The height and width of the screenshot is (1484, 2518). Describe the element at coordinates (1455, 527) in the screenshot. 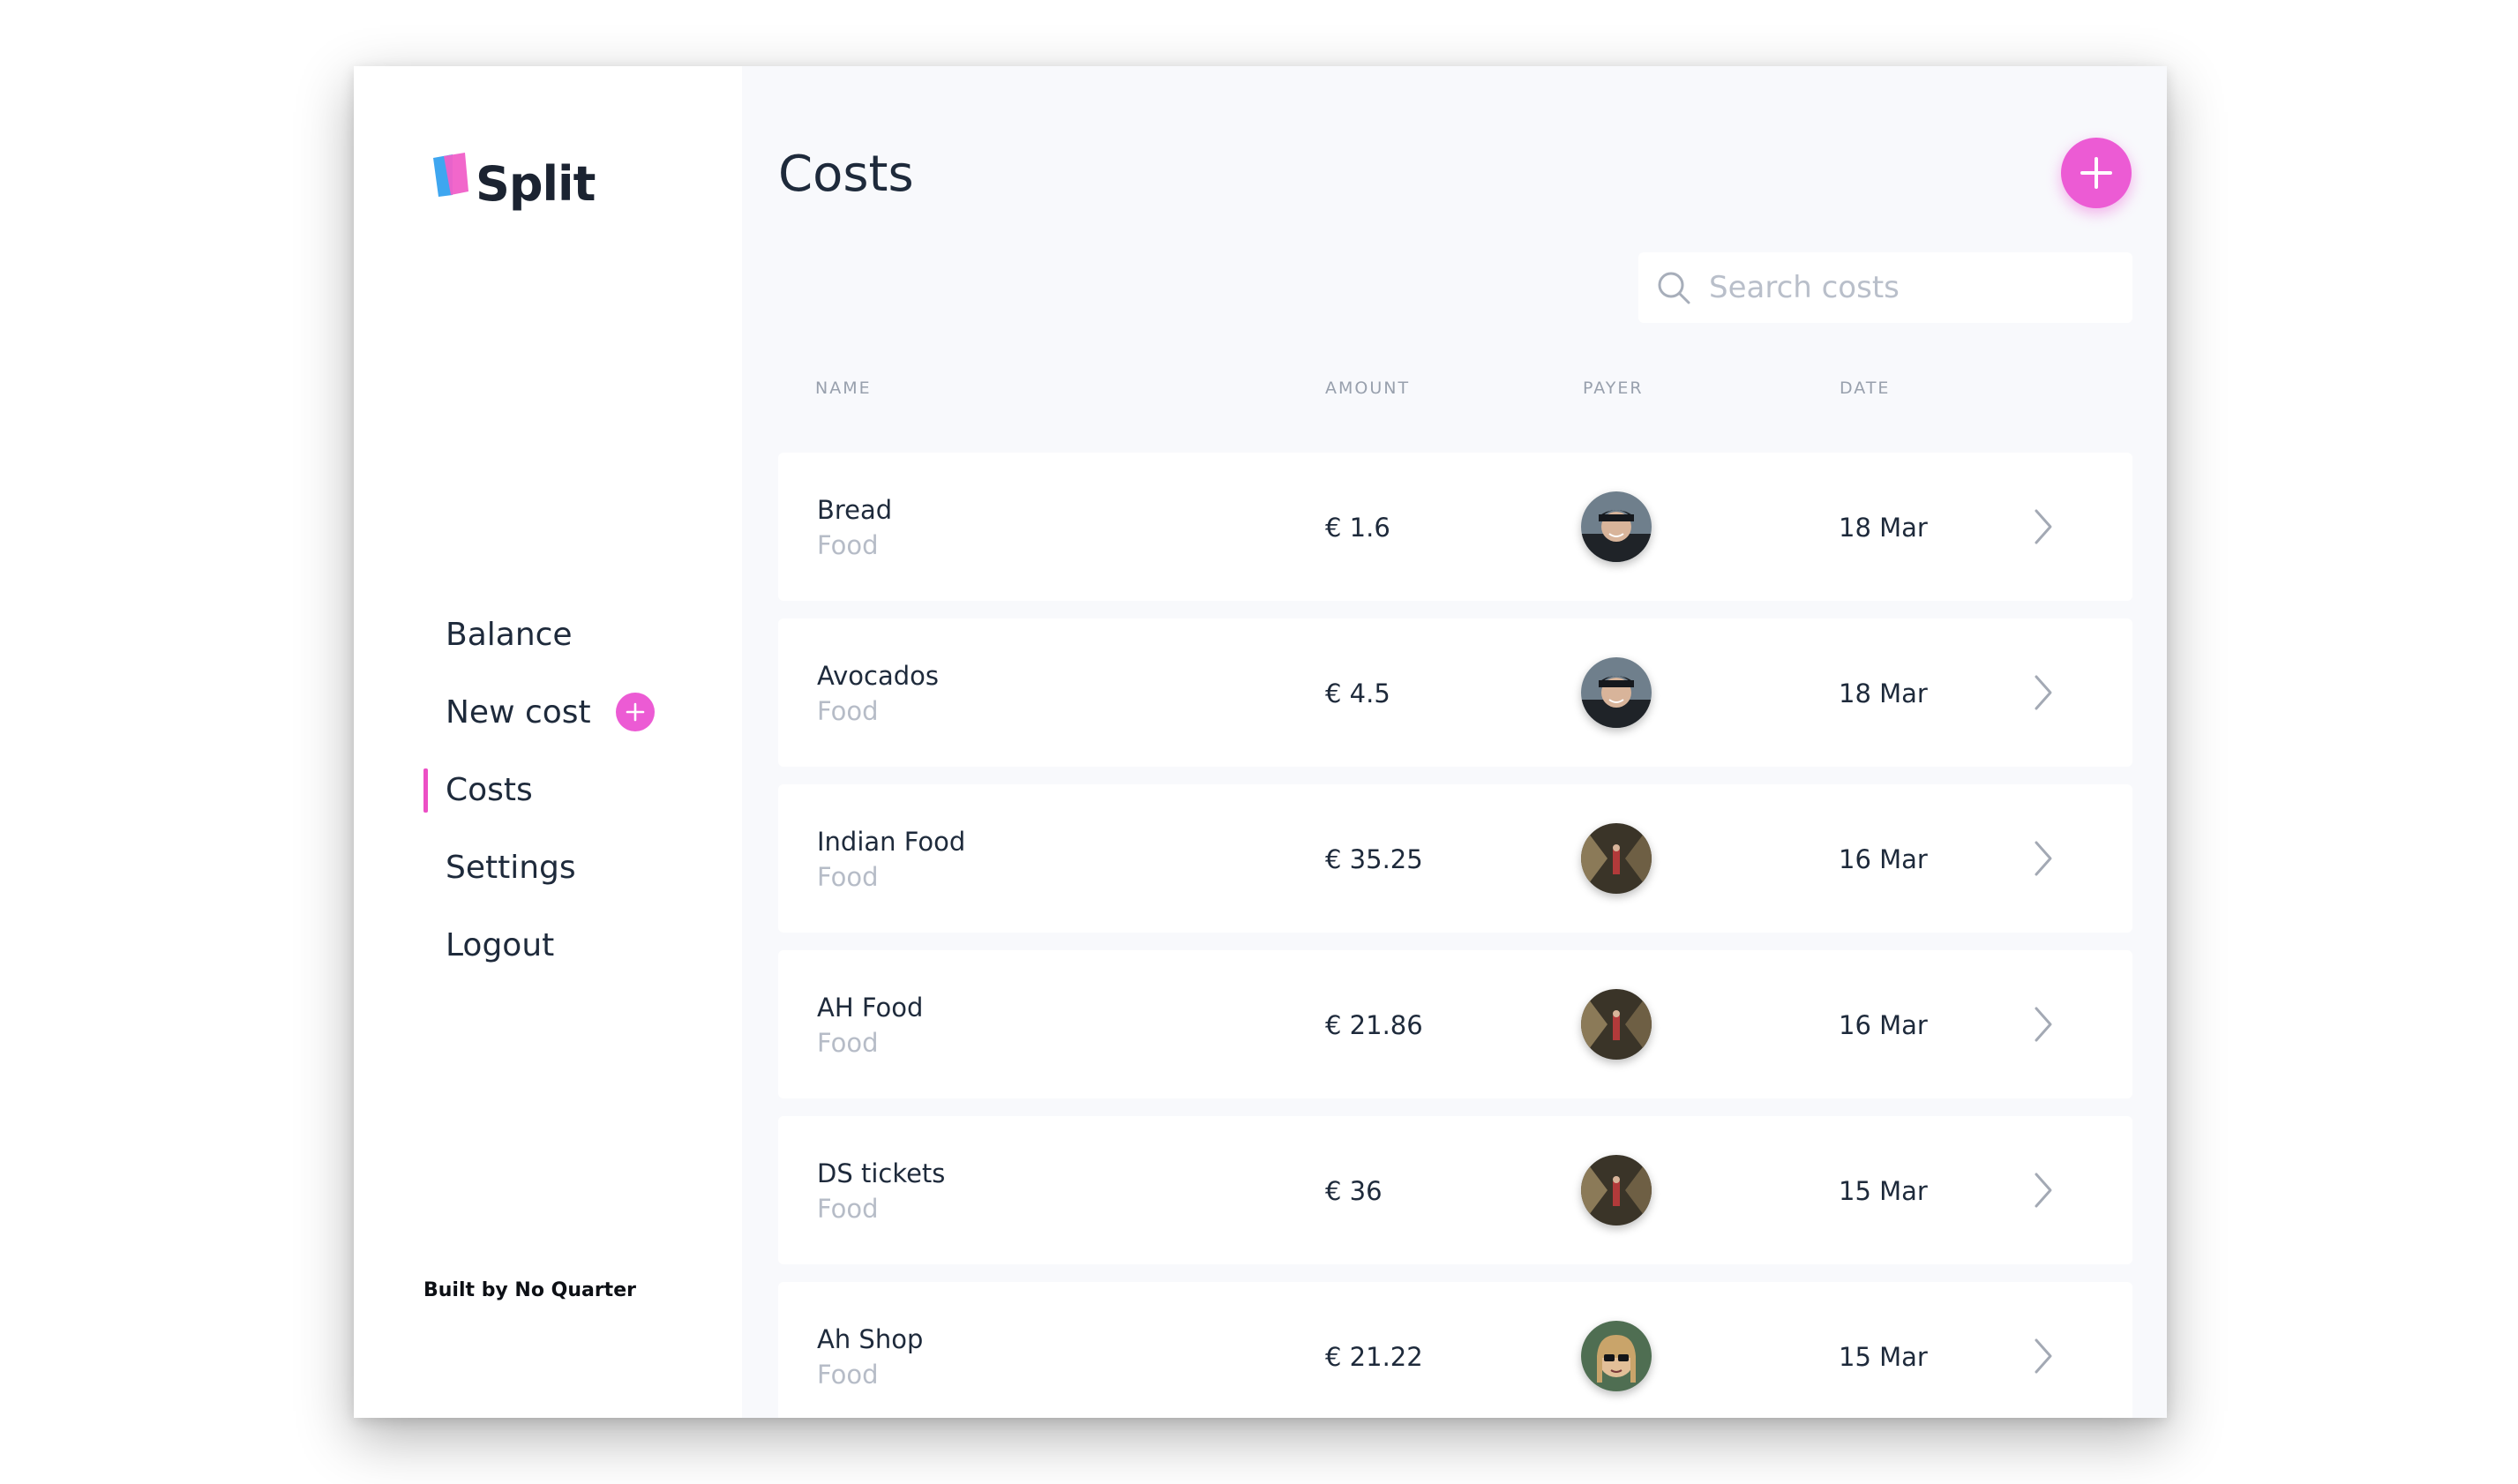

I see `table-row: Bread Food € 1.6 18 Mar` at that location.